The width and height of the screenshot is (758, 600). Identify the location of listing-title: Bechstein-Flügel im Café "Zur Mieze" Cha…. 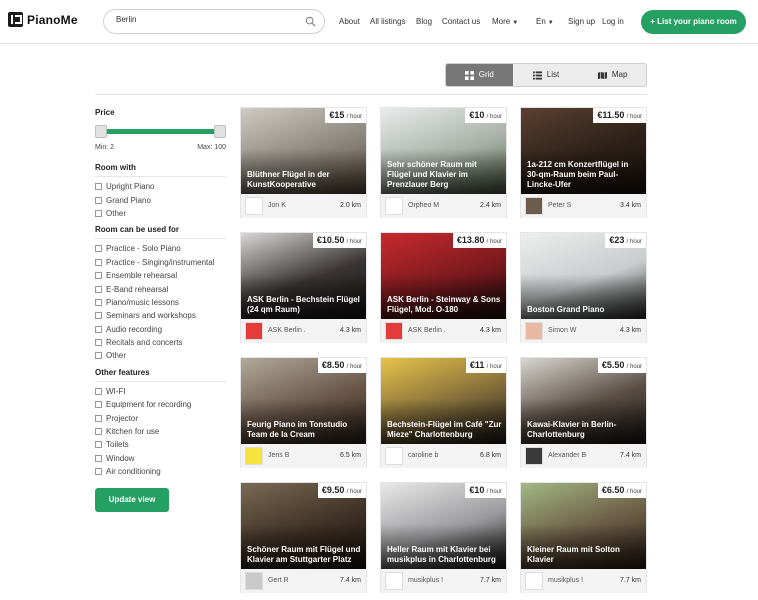
(444, 430).